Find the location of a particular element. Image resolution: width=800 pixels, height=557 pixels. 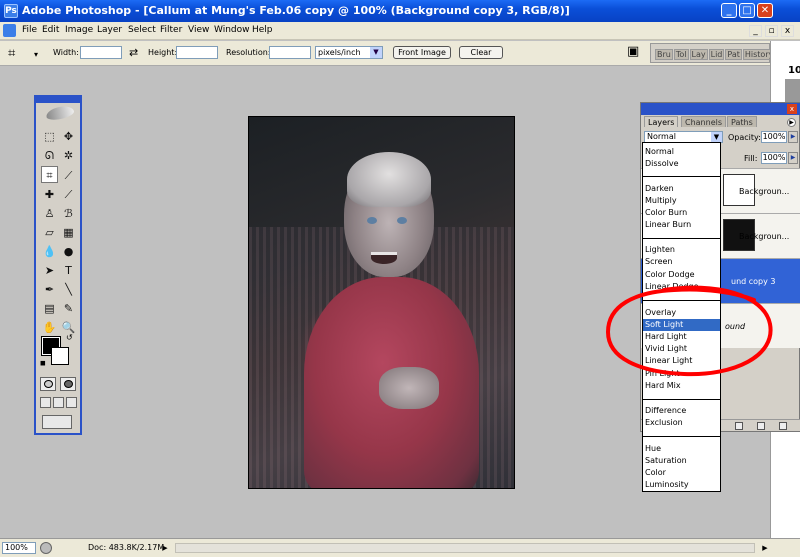

blend-option-color-burn: Color Burn is located at coordinates (681, 213).